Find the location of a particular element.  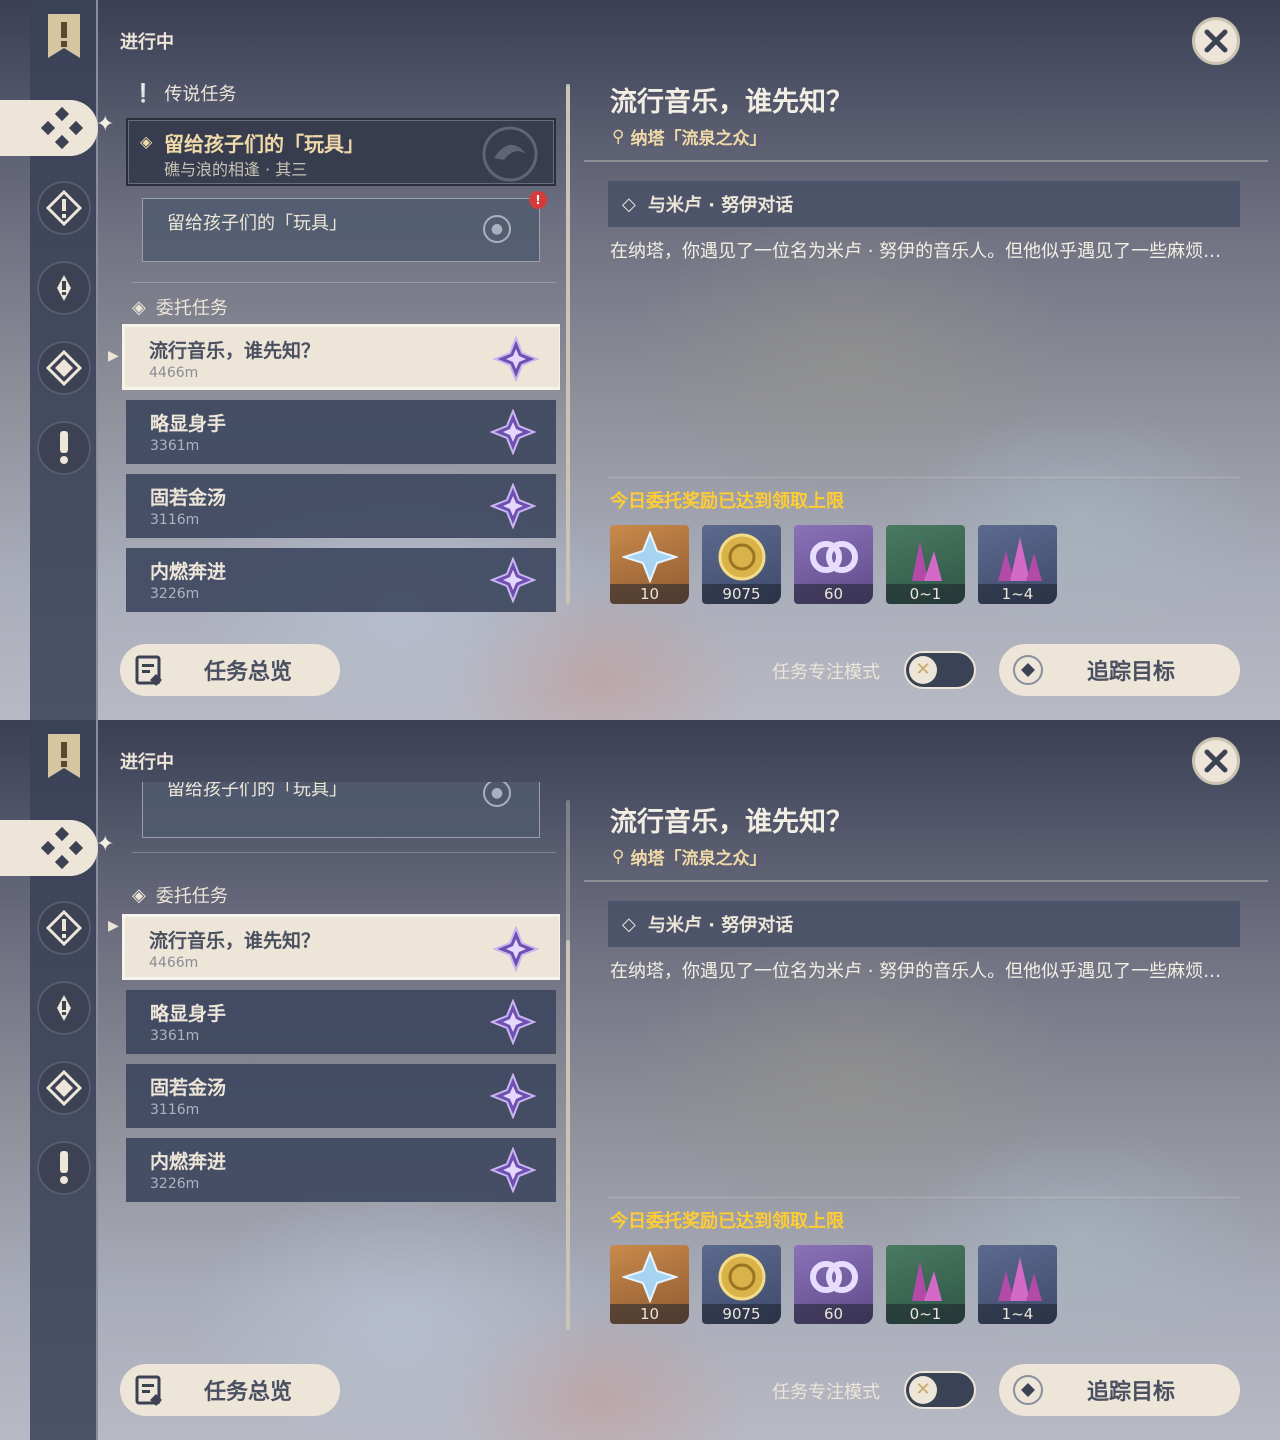

reward-limit-note: 今日委托奖励已达到领取上限 is located at coordinates (727, 501).